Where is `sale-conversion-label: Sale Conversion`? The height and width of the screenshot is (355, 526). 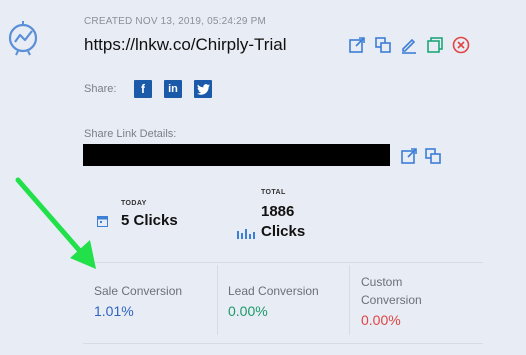
sale-conversion-label: Sale Conversion is located at coordinates (138, 291).